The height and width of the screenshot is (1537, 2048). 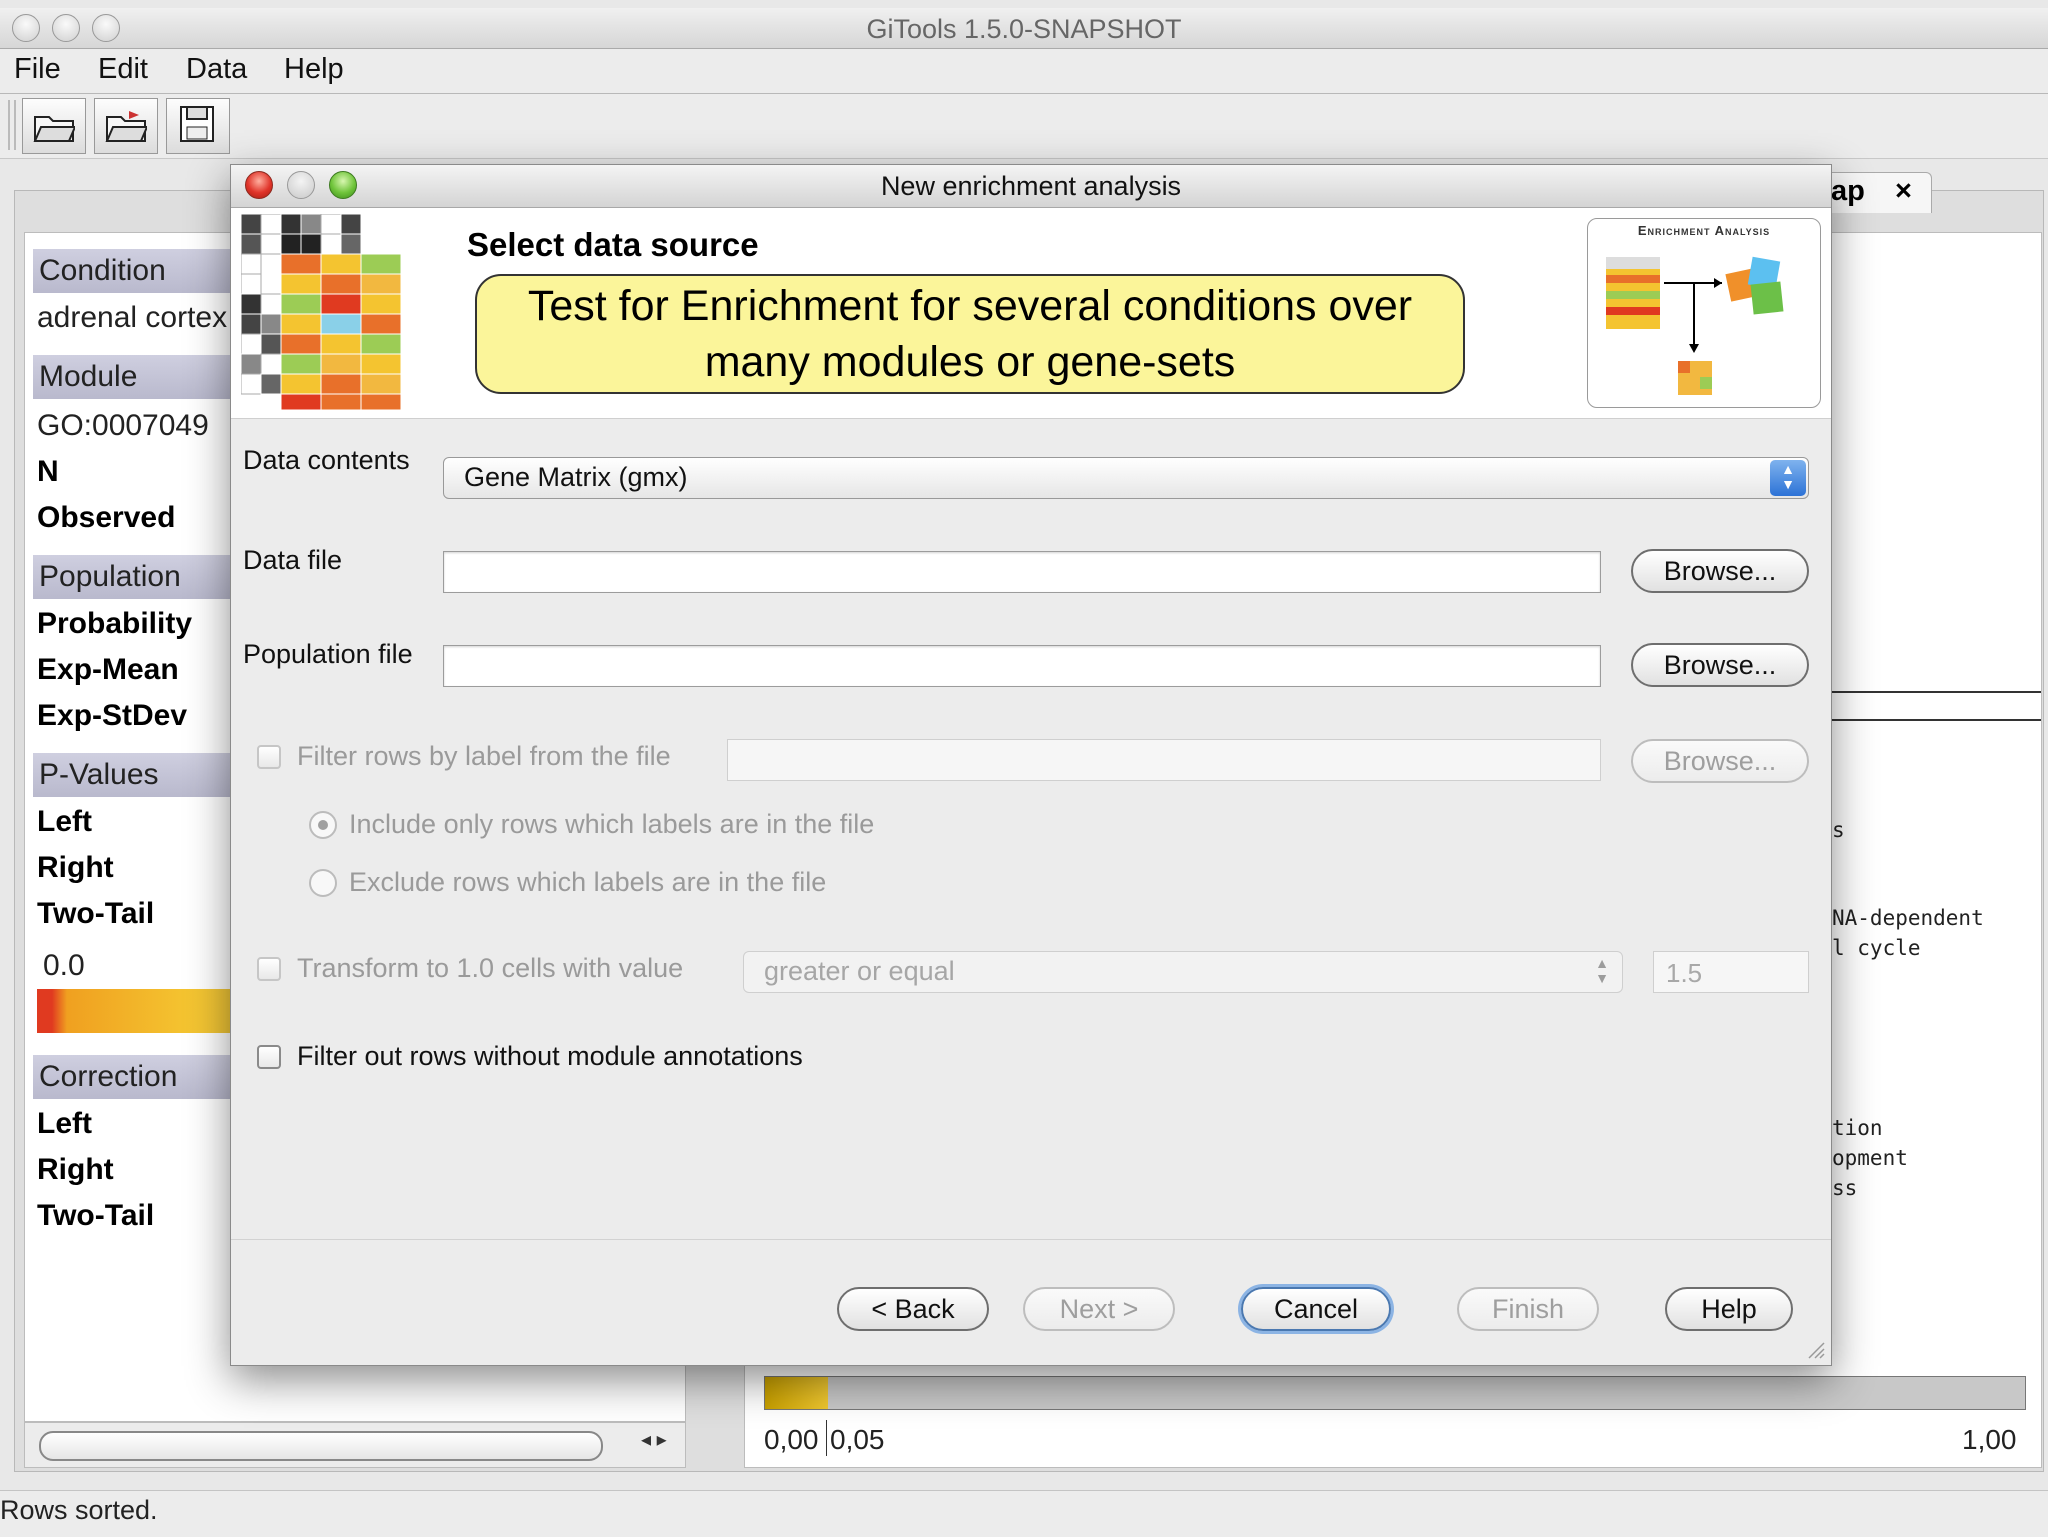 I want to click on status-bar: Rows sorted., so click(x=1024, y=1513).